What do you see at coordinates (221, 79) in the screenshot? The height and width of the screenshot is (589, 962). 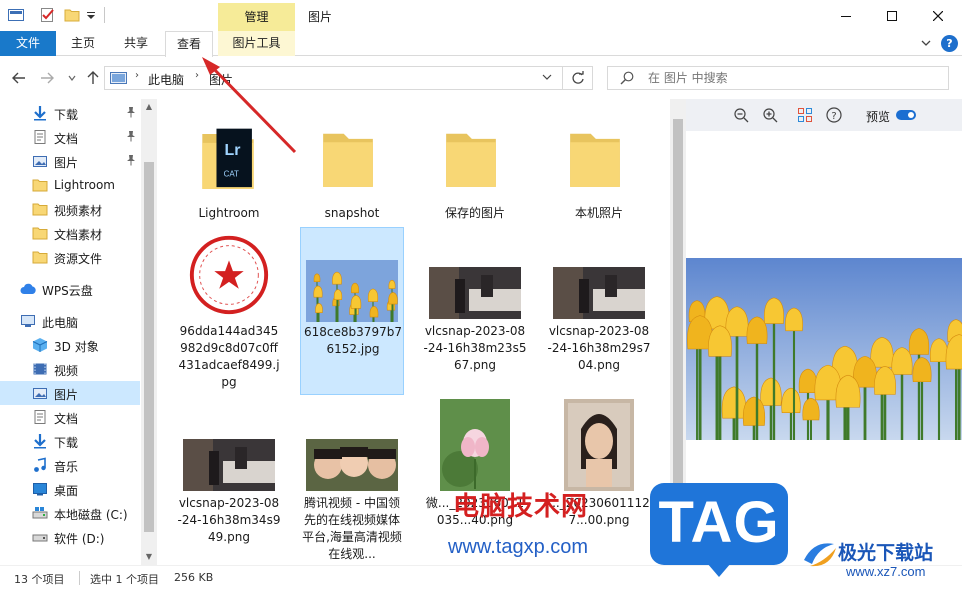 I see `breadcrumb-pictures: 图片` at bounding box center [221, 79].